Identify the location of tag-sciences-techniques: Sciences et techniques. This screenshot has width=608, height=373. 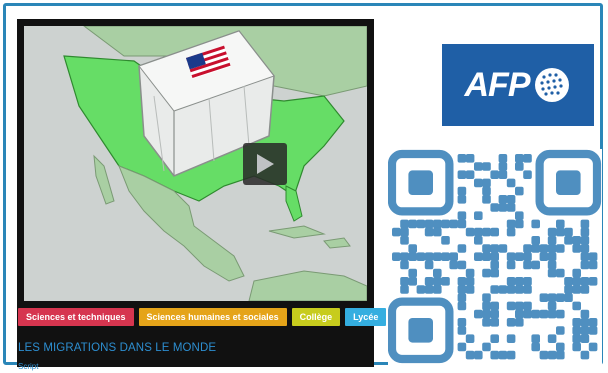
(76, 317).